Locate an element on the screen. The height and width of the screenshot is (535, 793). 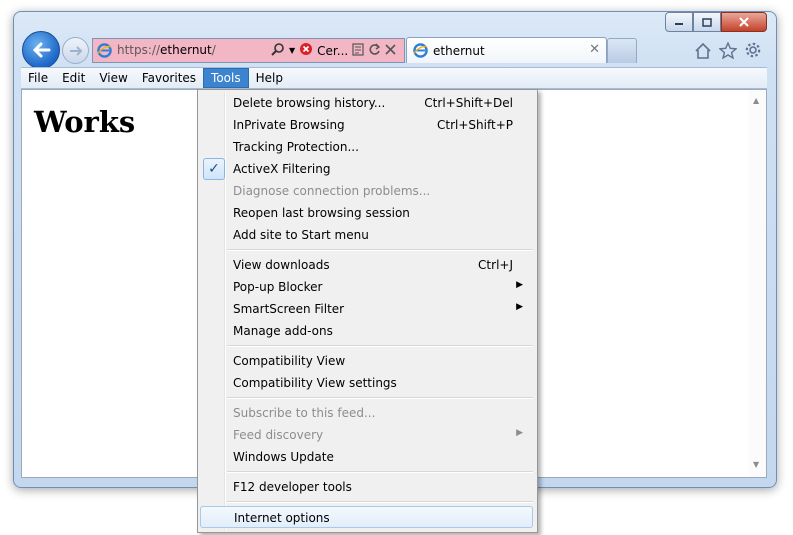
menu-item-windows-update: Windows Update is located at coordinates (366, 457).